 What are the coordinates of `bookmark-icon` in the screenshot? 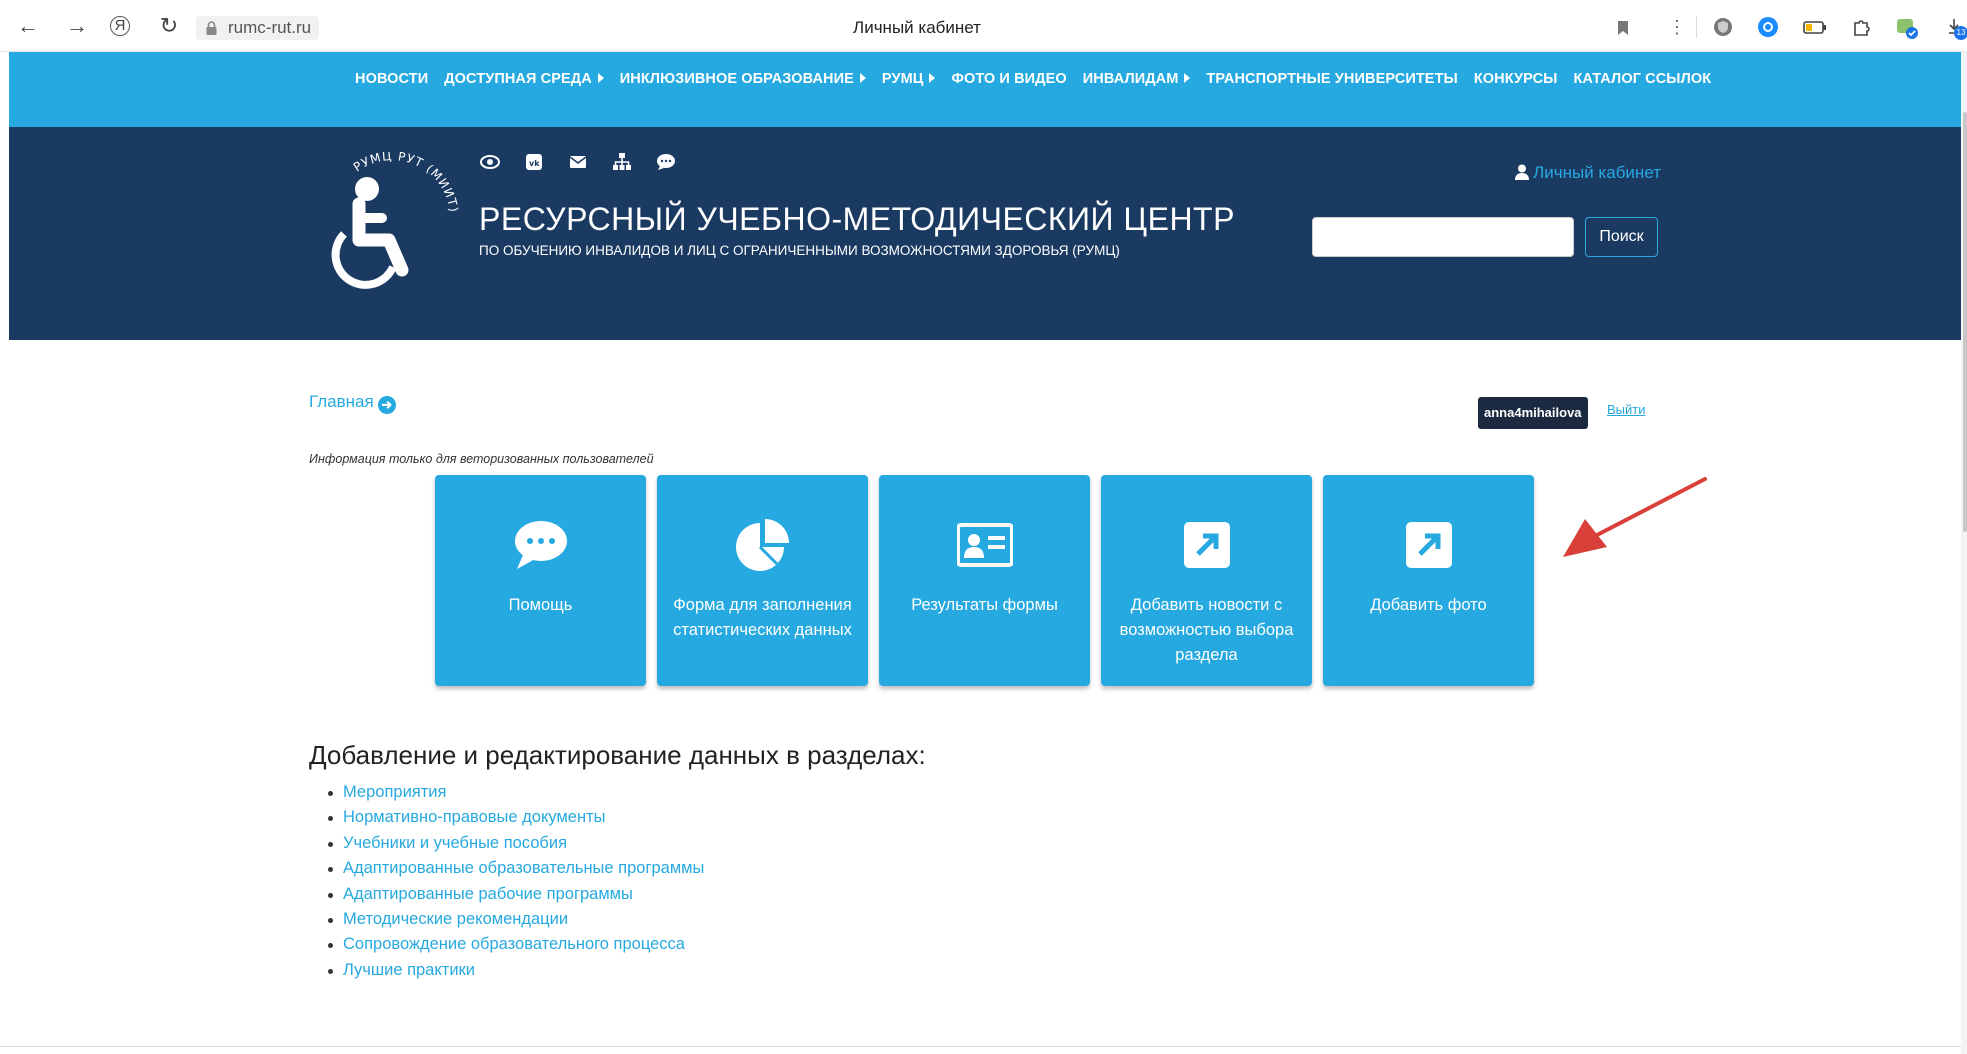 It's located at (1623, 28).